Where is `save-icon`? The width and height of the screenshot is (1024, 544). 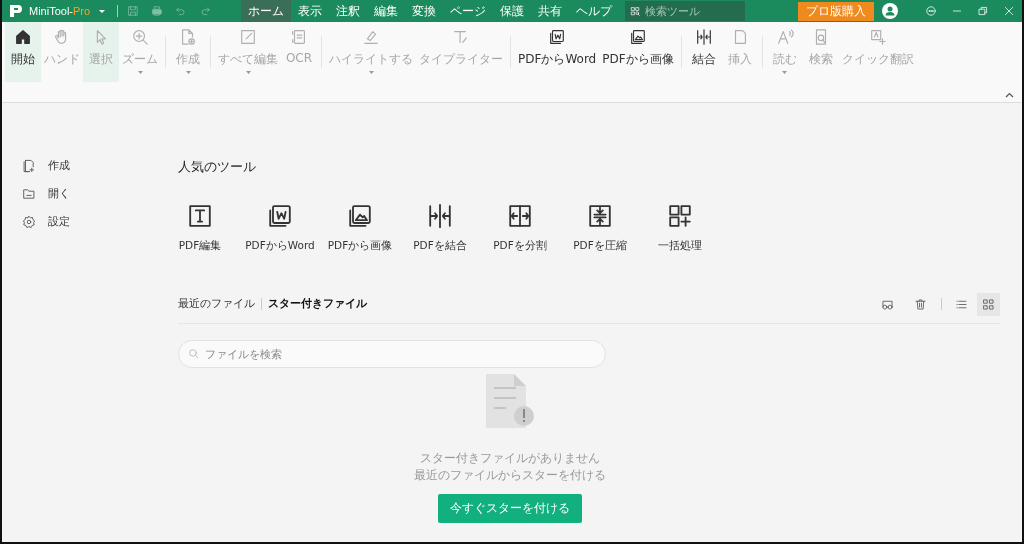
save-icon is located at coordinates (133, 11).